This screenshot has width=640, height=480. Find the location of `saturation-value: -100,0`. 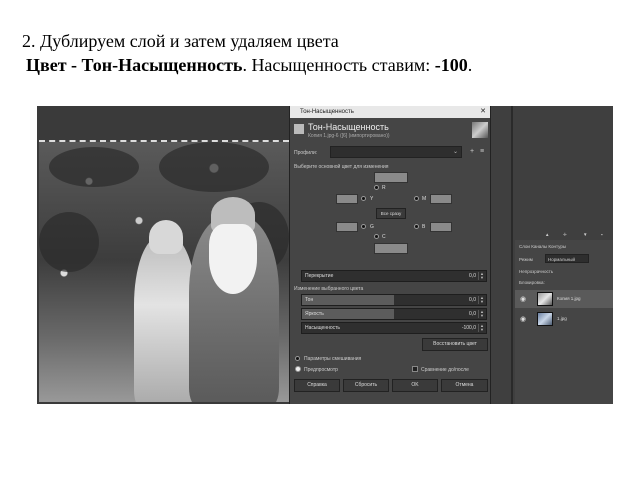

saturation-value: -100,0 is located at coordinates (468, 328).